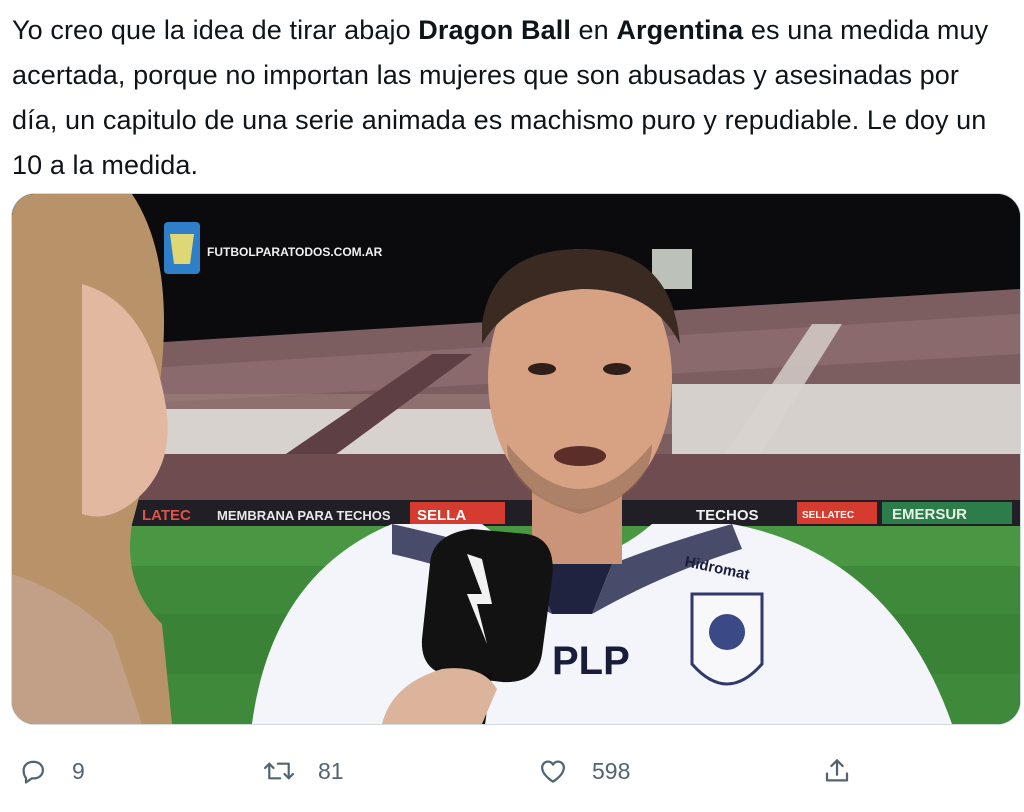 This screenshot has height=812, width=1024. I want to click on tweet-text-bold: Dragon Ball, so click(494, 30).